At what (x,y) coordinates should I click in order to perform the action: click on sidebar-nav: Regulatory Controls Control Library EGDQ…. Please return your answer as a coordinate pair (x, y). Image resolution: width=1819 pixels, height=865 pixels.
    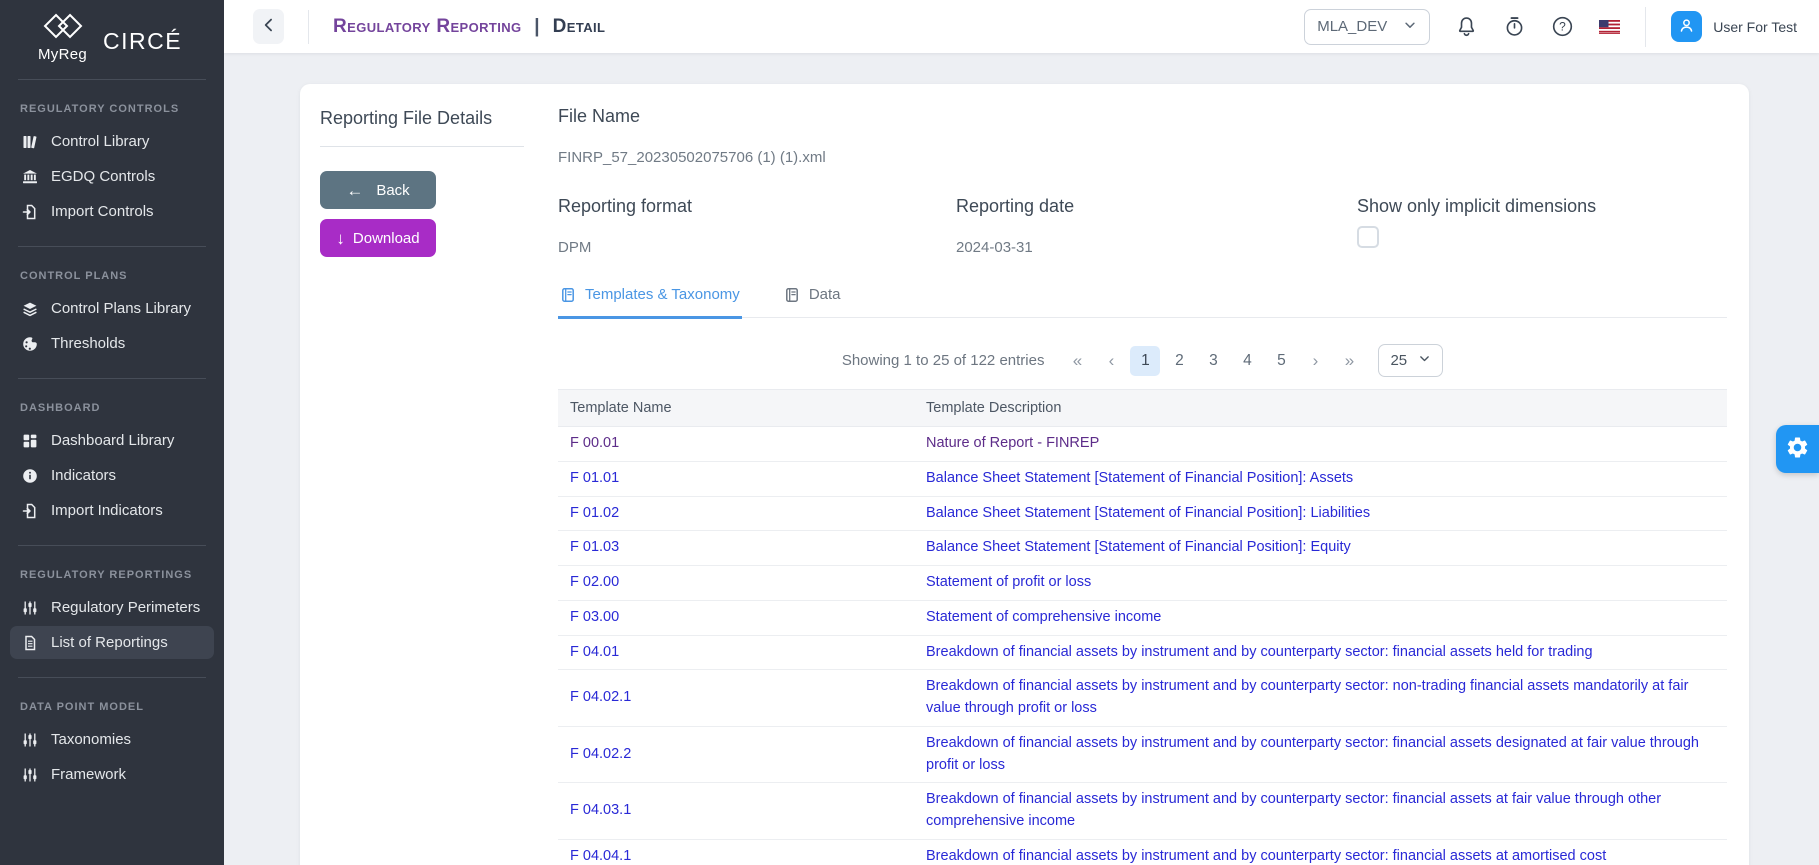
    Looking at the image, I should click on (112, 439).